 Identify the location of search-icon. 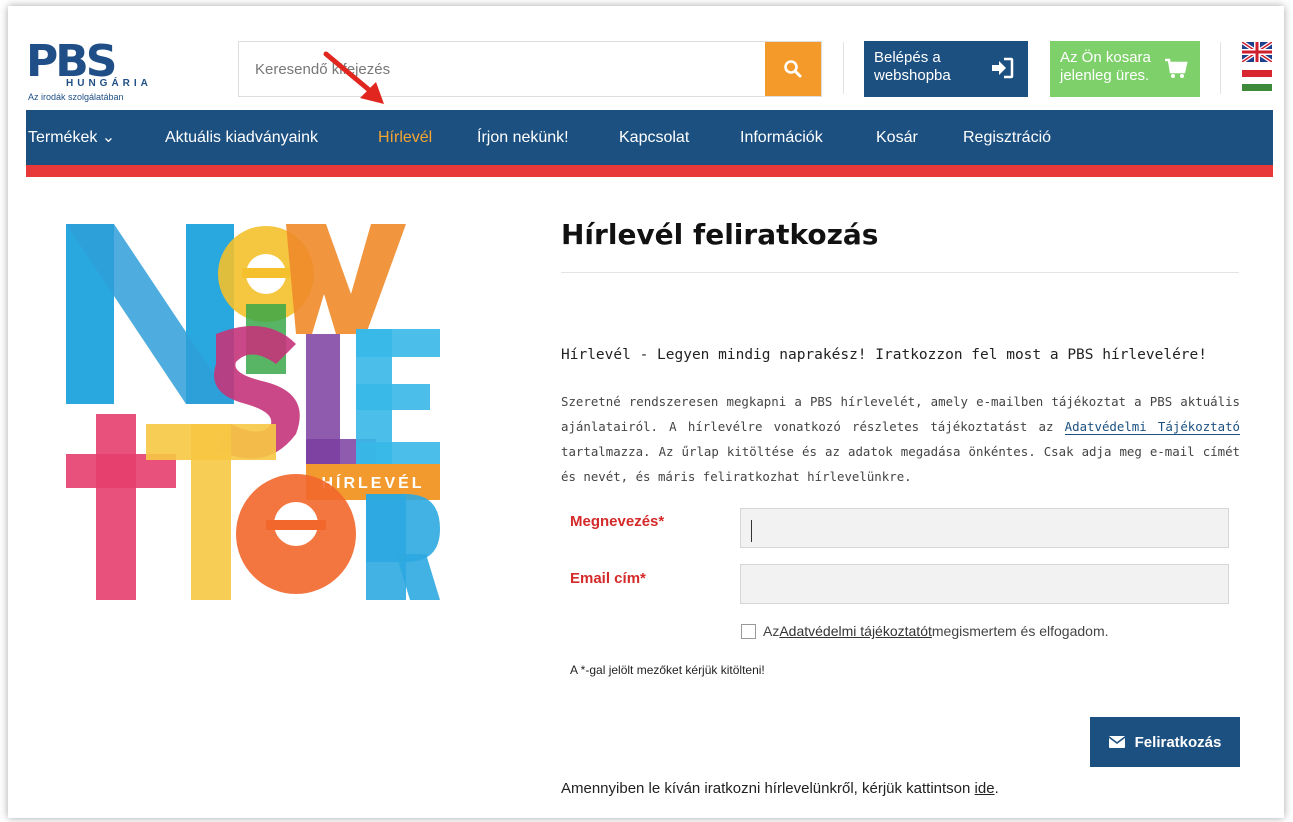
(793, 69).